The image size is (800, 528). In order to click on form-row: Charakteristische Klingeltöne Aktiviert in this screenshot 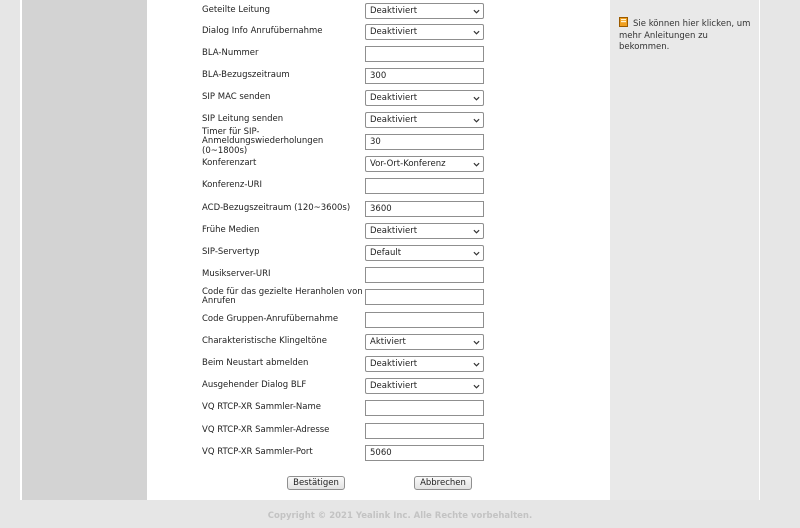, I will do `click(410, 342)`.